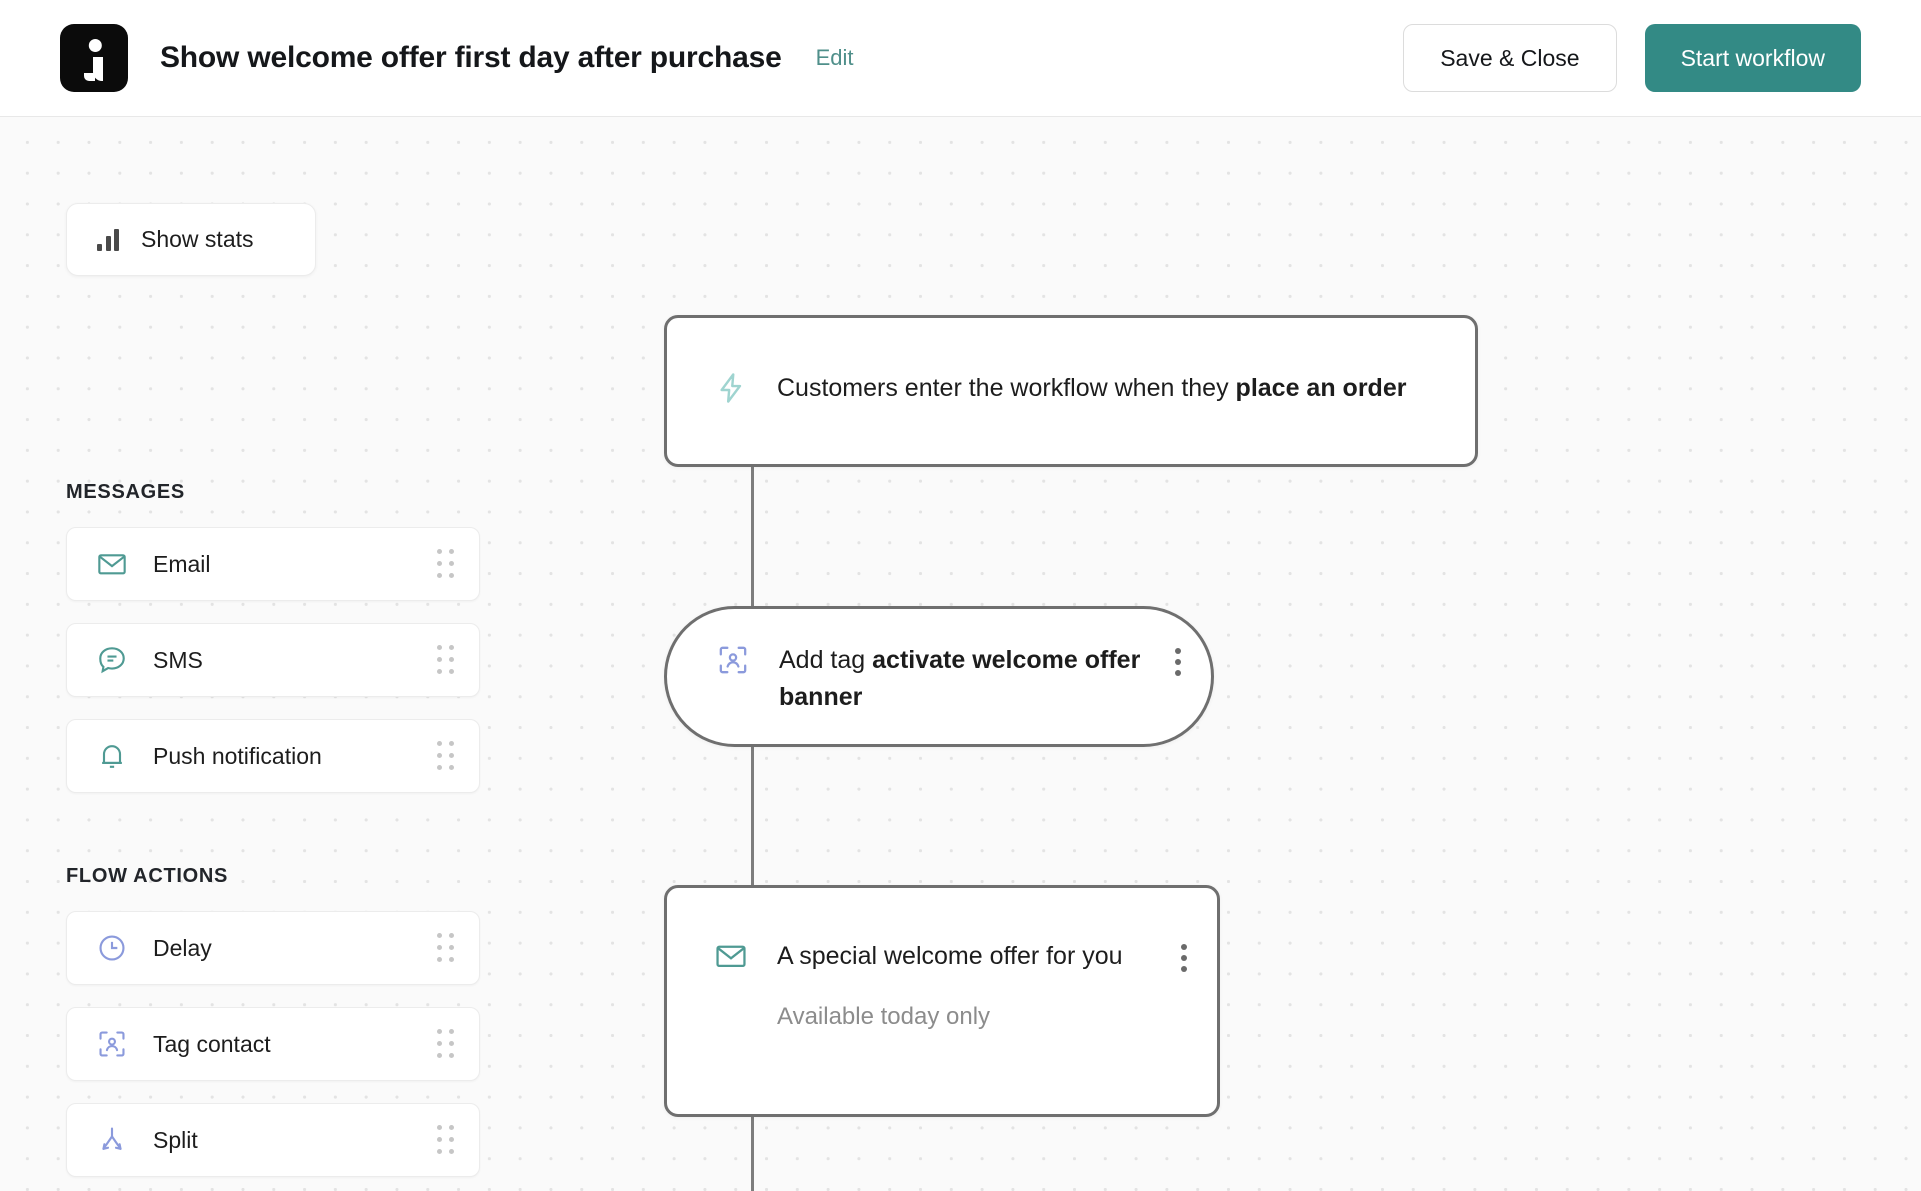  I want to click on save-and-close-button: Save & Close, so click(1510, 58).